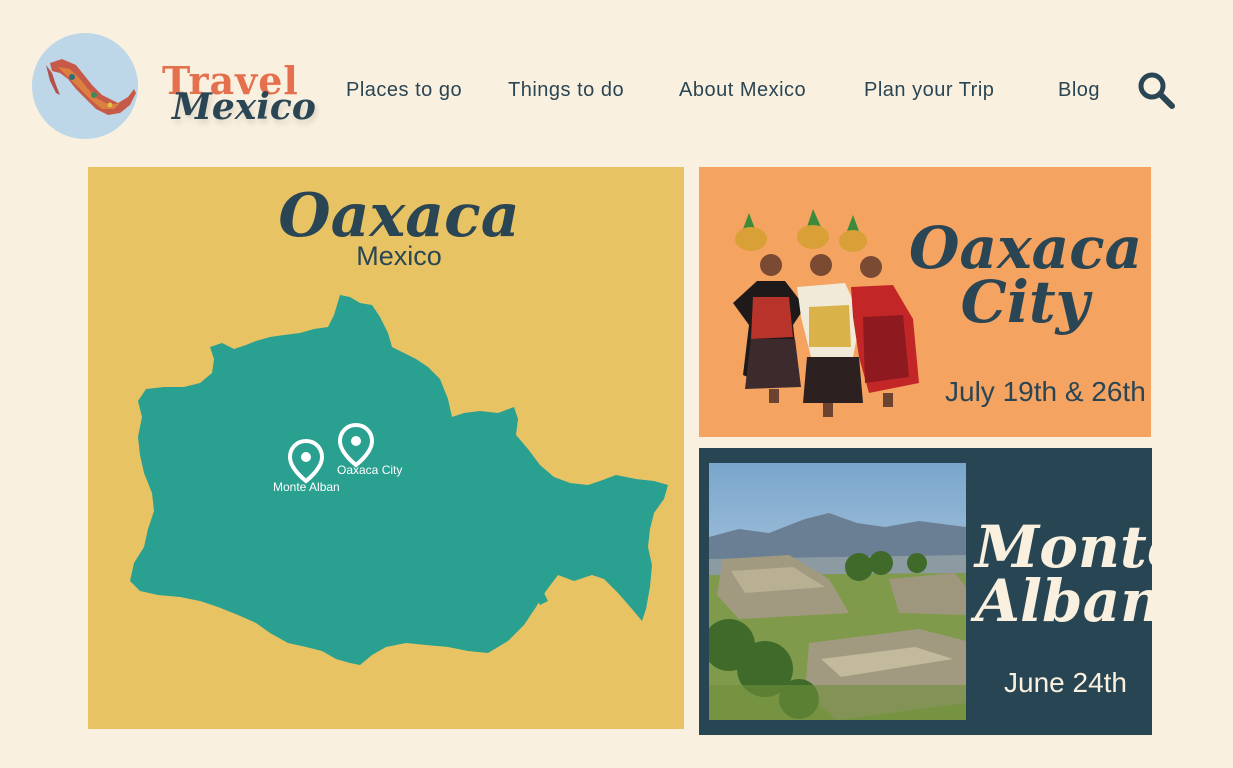  Describe the element at coordinates (925, 302) in the screenshot. I see `event-card-oaxaca-city: Oaxaca City July 19th & 26th` at that location.